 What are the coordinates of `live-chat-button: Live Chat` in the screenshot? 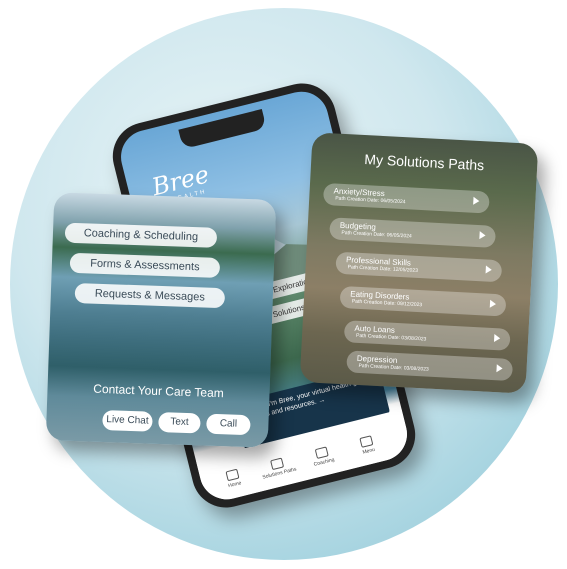 It's located at (127, 421).